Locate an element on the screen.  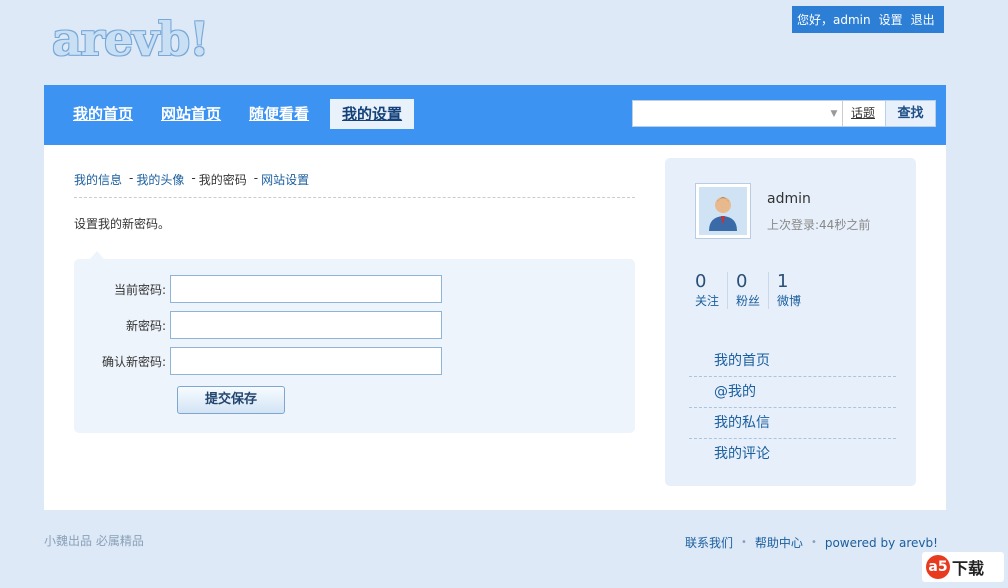
menu-mentions: @我的 is located at coordinates (792, 392).